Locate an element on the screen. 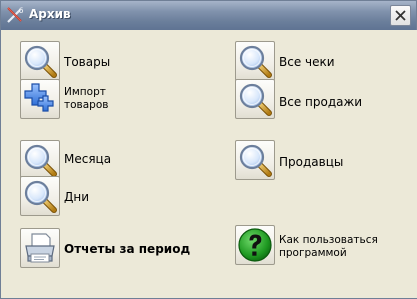 This screenshot has width=417, height=299. how-to-use-label-line2: программой is located at coordinates (313, 253).